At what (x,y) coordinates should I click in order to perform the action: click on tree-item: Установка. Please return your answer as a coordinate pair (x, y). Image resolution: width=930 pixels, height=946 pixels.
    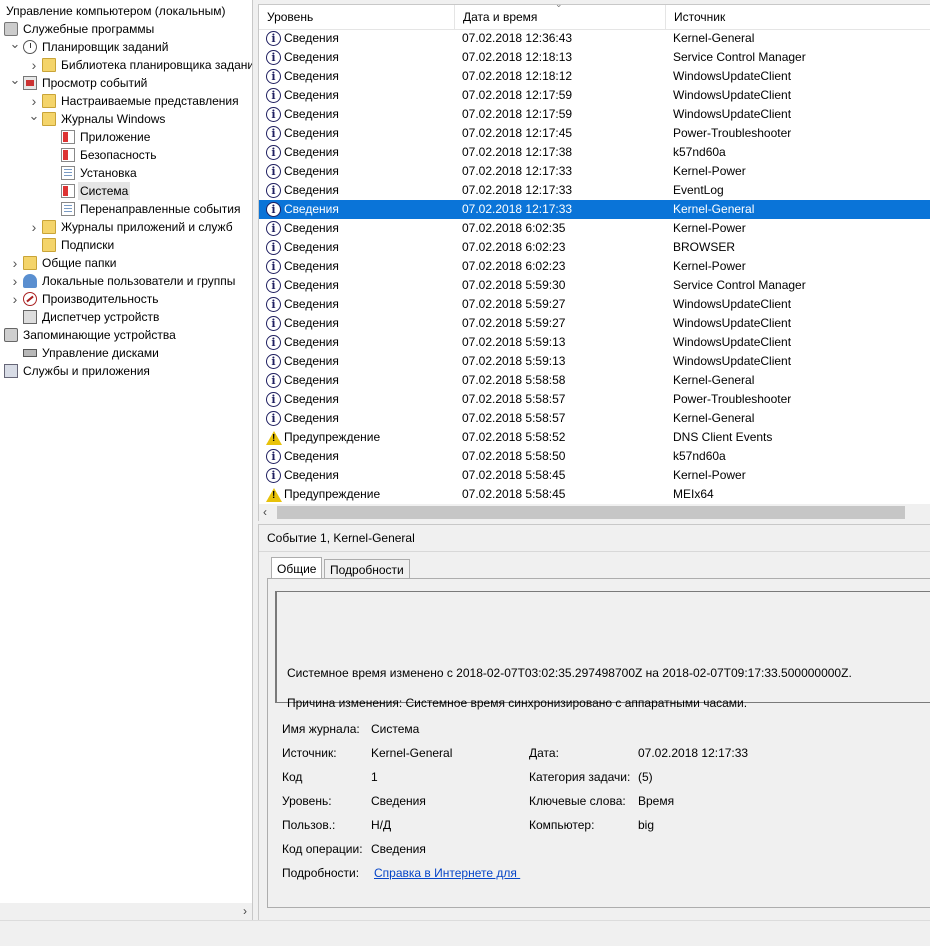
    Looking at the image, I should click on (126, 173).